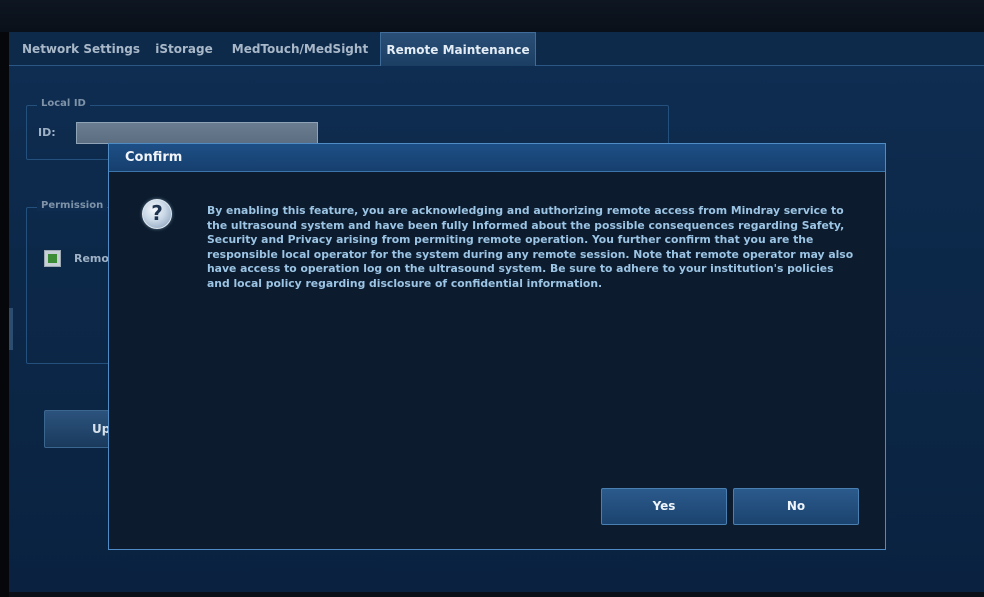 The image size is (984, 597). What do you see at coordinates (664, 506) in the screenshot?
I see `yes-button: Yes` at bounding box center [664, 506].